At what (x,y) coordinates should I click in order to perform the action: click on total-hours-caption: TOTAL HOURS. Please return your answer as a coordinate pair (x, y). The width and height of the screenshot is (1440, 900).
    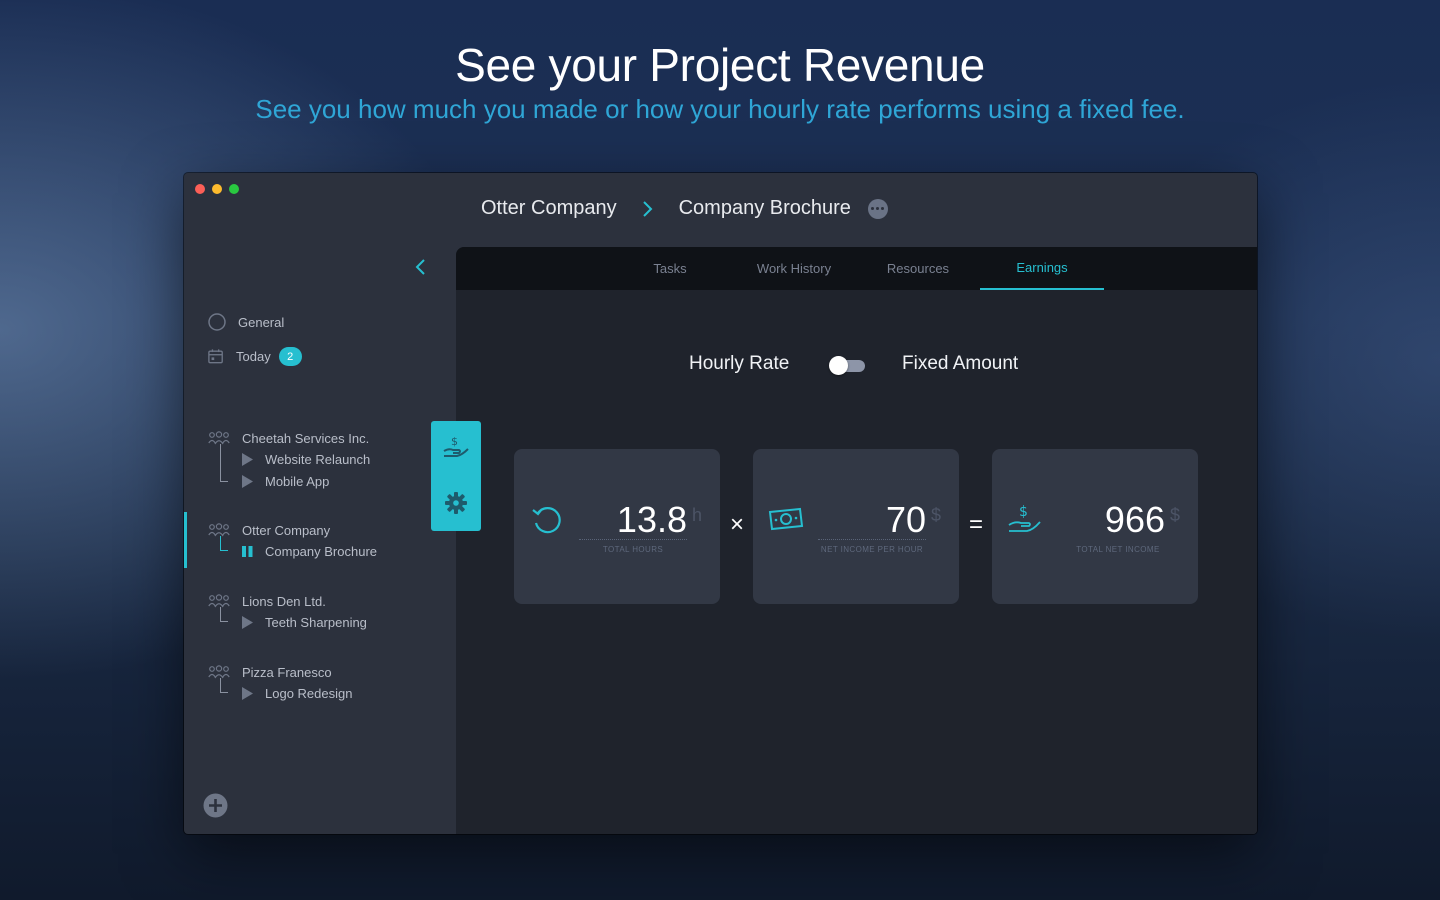
    Looking at the image, I should click on (633, 549).